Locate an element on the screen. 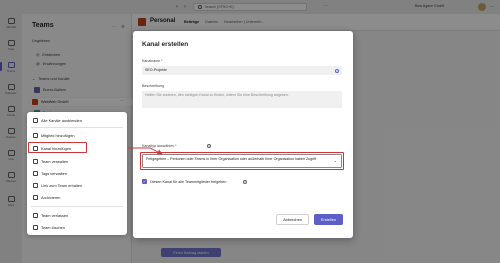 The height and width of the screenshot is (263, 500). annotation-arrow is located at coordinates (145, 151).